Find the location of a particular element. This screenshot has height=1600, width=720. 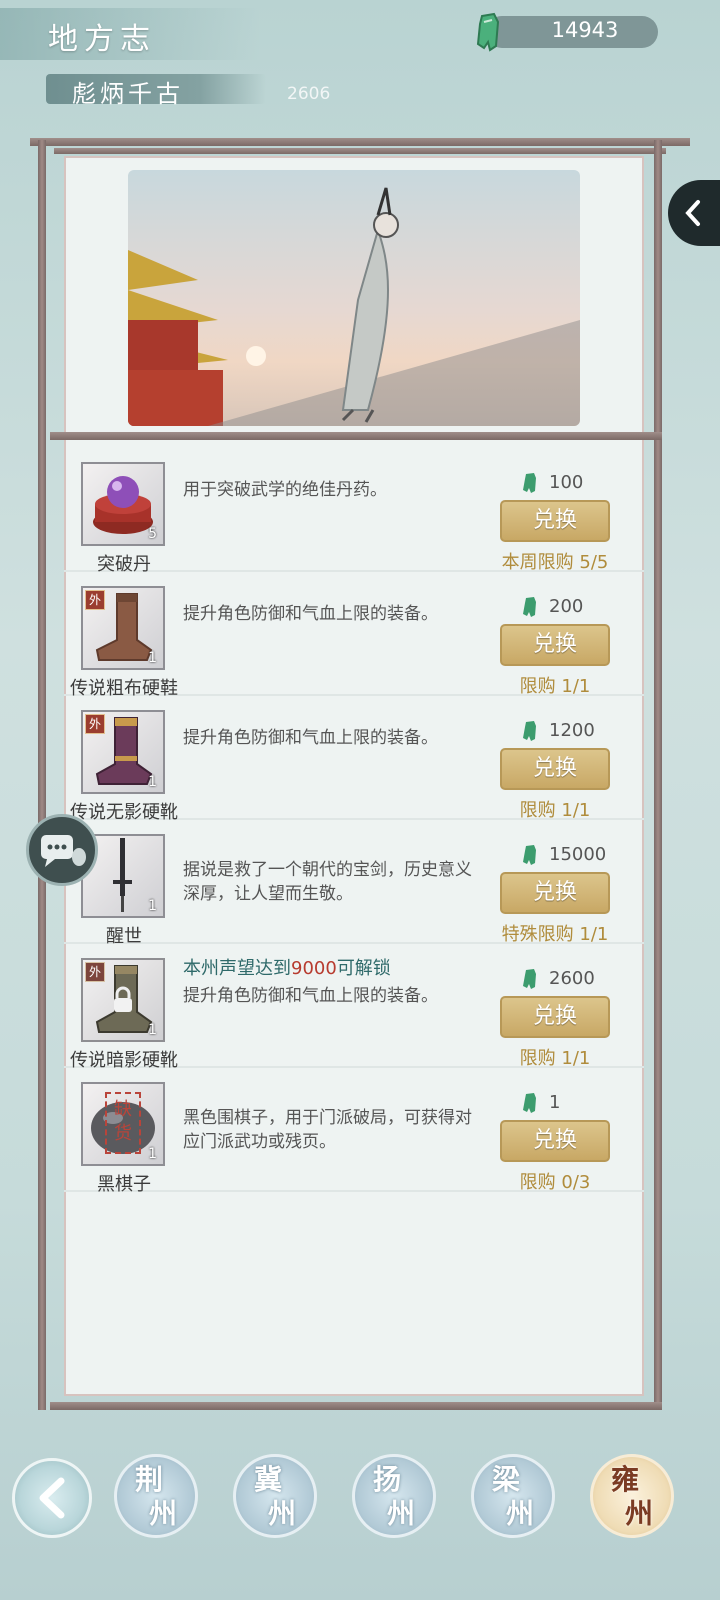

region-tab-yongzhou: 雍州 is located at coordinates (632, 1496).